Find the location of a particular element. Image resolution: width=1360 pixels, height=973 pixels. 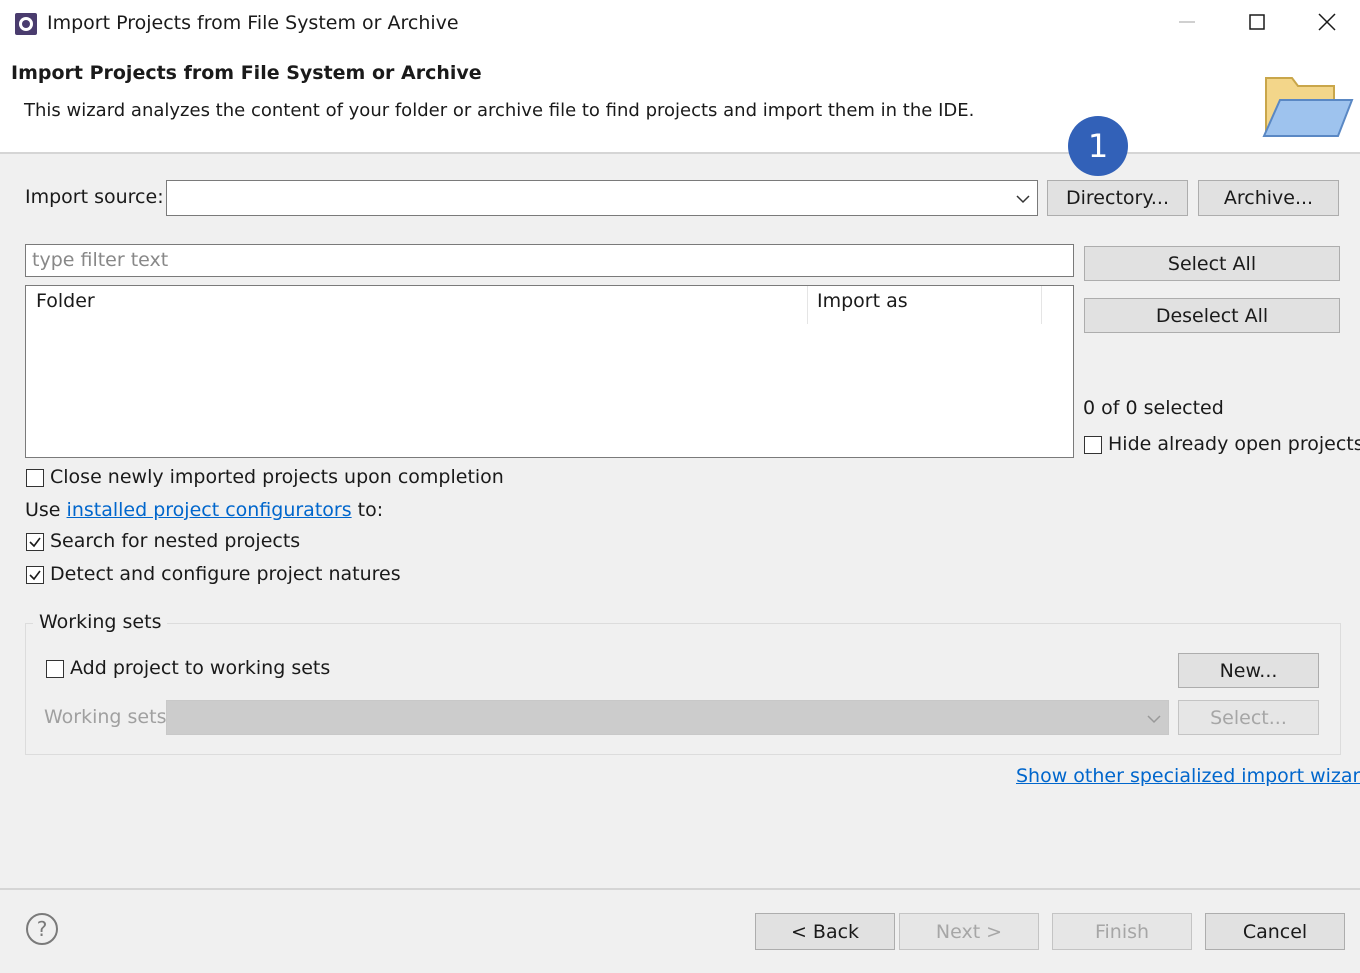

specialized-wizards-link: Show other specialized import wizards is located at coordinates (1188, 776).